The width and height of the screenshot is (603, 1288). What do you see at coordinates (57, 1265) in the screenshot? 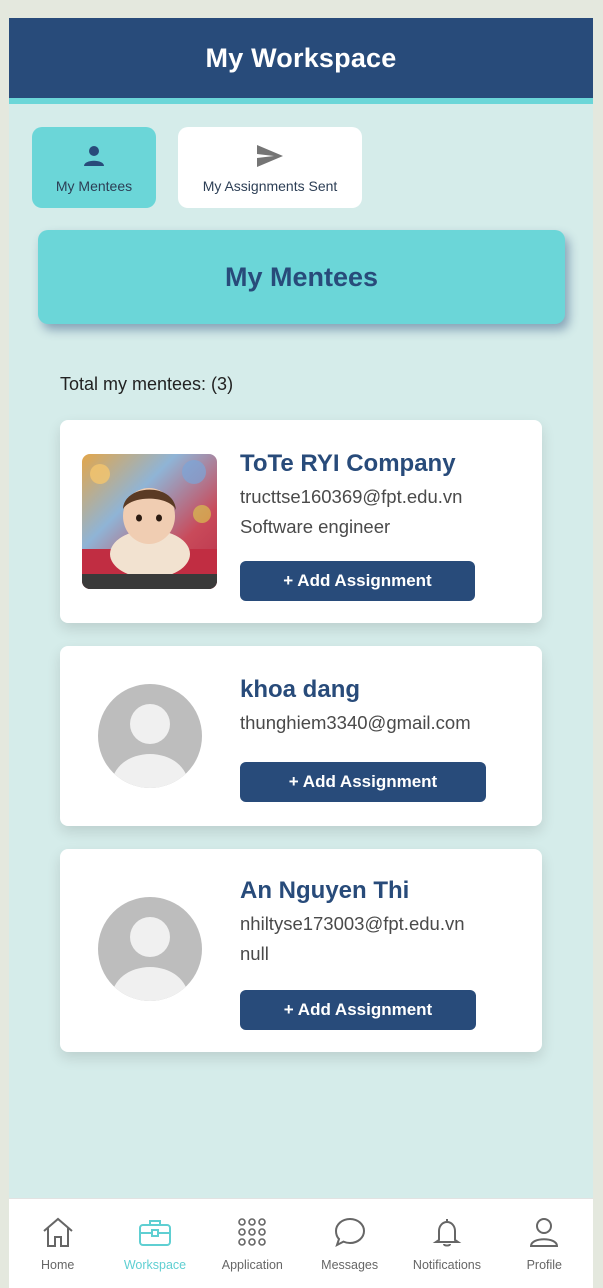
I see `nav-label: Home` at bounding box center [57, 1265].